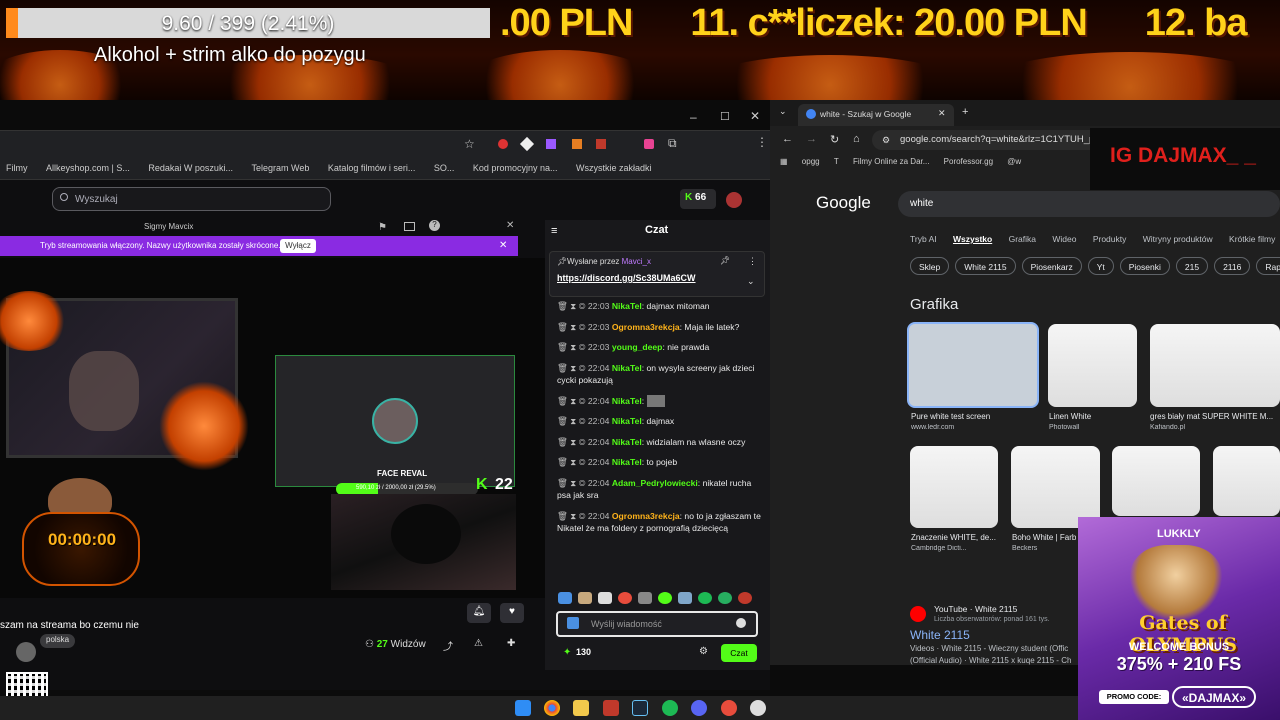  Describe the element at coordinates (655, 483) in the screenshot. I see `message-username: Adam_Pedrylowiecki` at that location.